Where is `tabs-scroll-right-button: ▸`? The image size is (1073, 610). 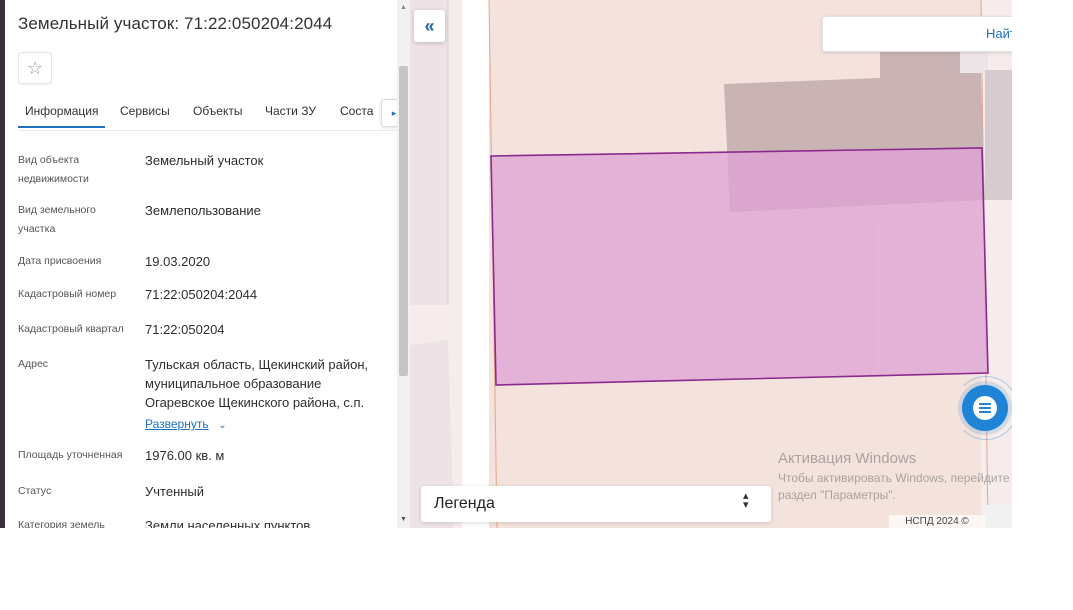
tabs-scroll-right-button: ▸ is located at coordinates (389, 113).